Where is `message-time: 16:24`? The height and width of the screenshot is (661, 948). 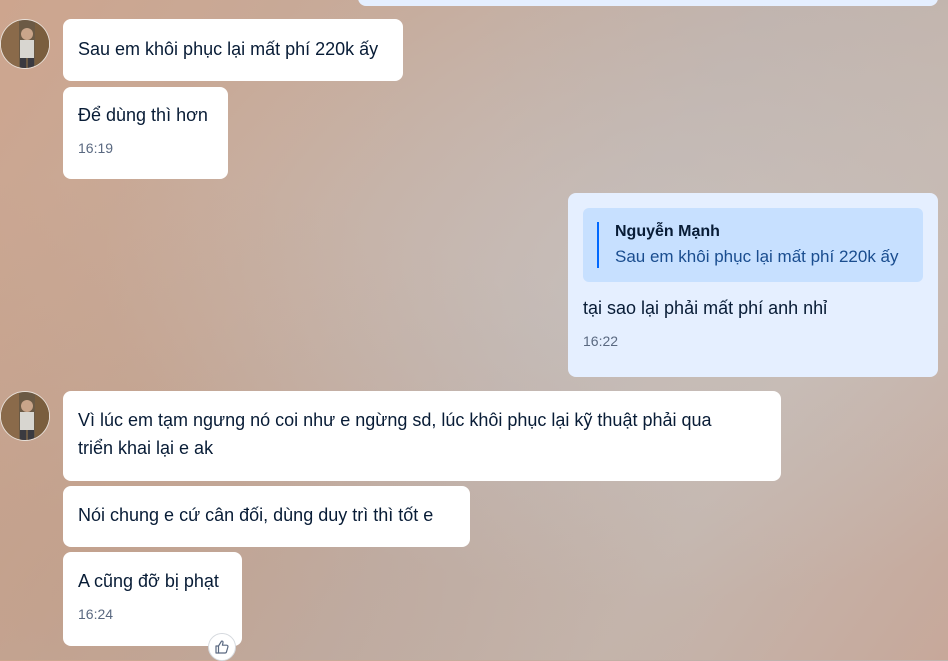 message-time: 16:24 is located at coordinates (96, 614).